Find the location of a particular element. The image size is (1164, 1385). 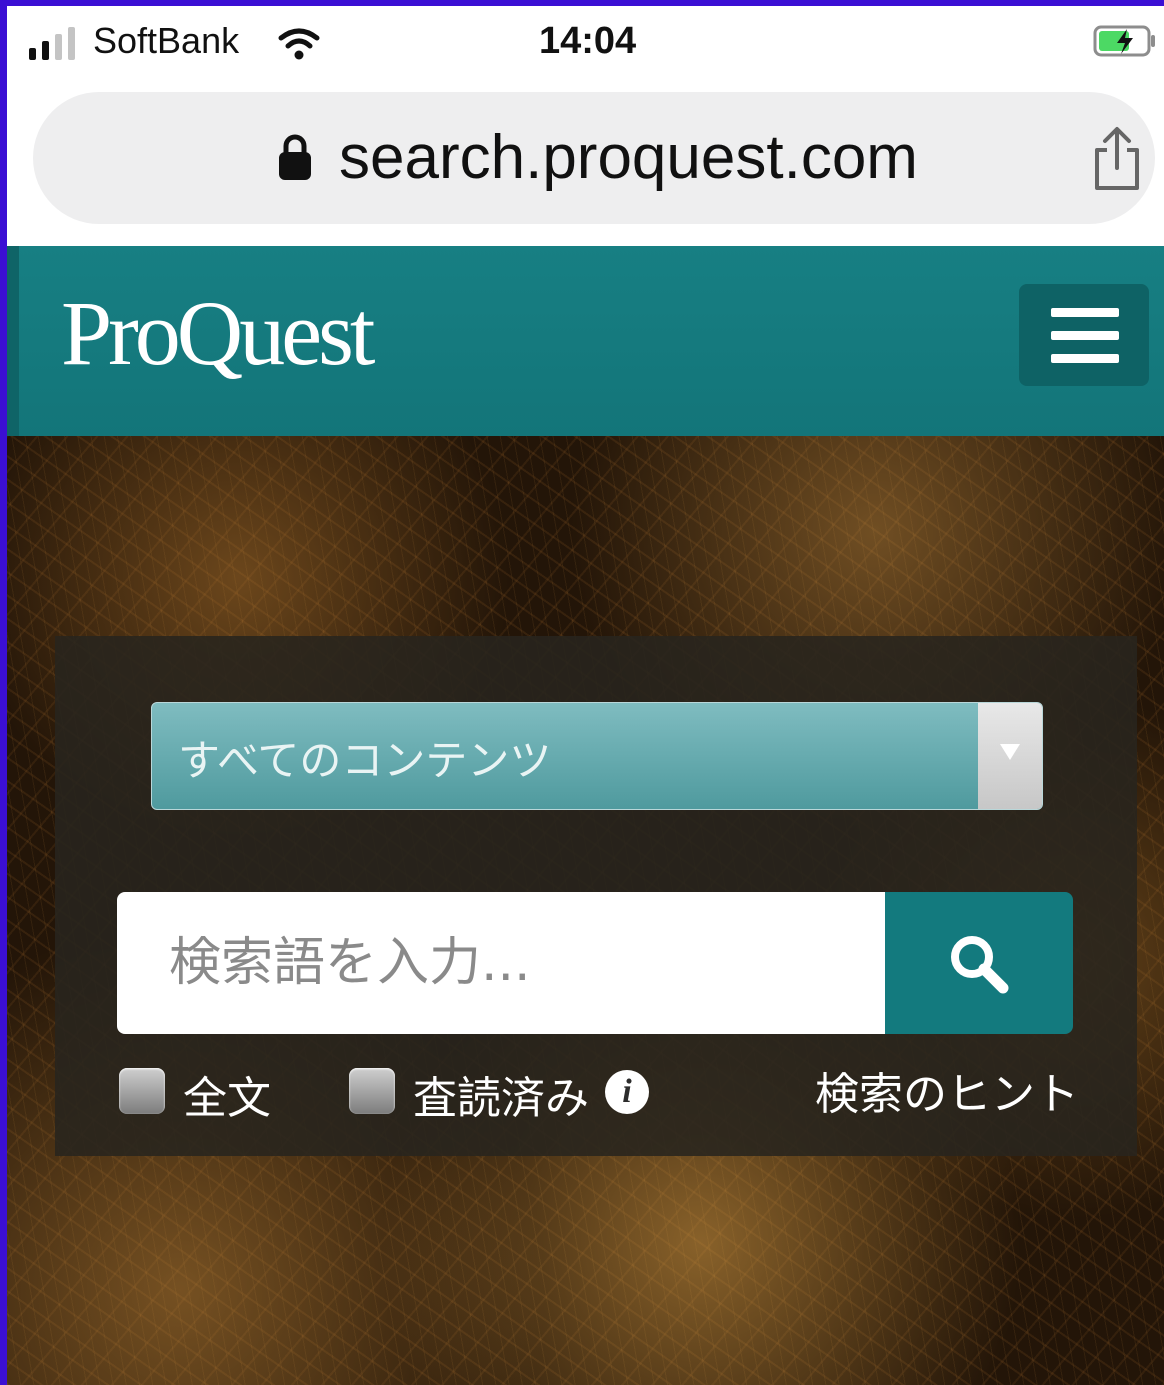

full-text-checkbox is located at coordinates (142, 1091).